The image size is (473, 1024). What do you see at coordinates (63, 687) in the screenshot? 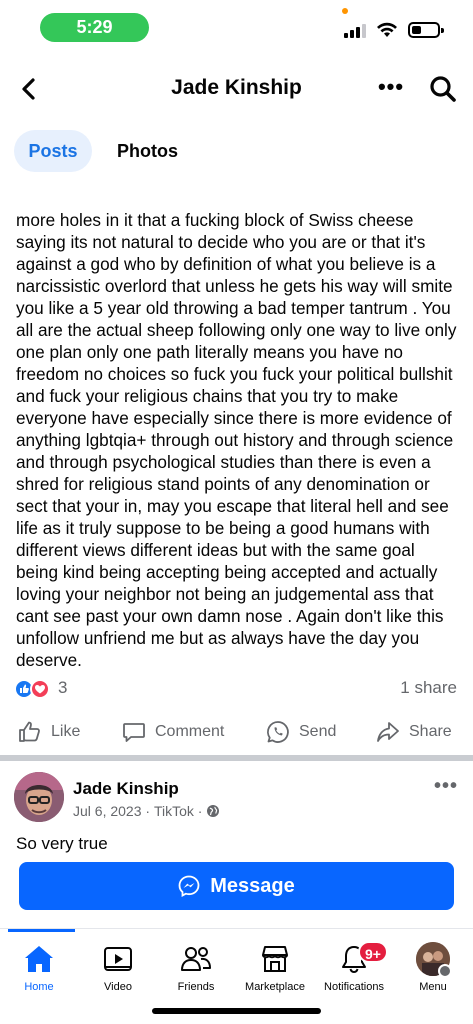
I see `reaction-count: 3` at bounding box center [63, 687].